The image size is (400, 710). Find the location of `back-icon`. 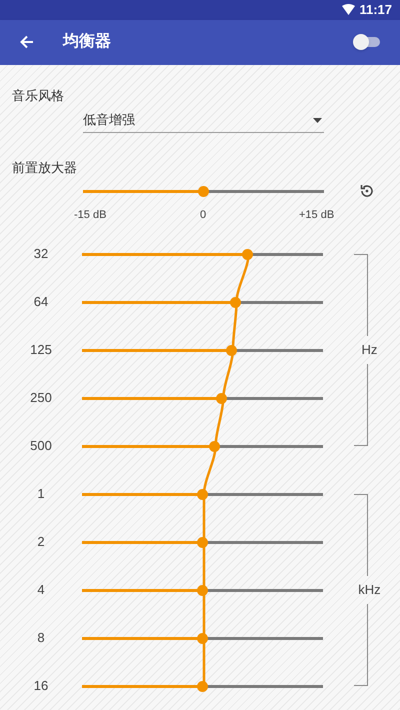

back-icon is located at coordinates (27, 42).